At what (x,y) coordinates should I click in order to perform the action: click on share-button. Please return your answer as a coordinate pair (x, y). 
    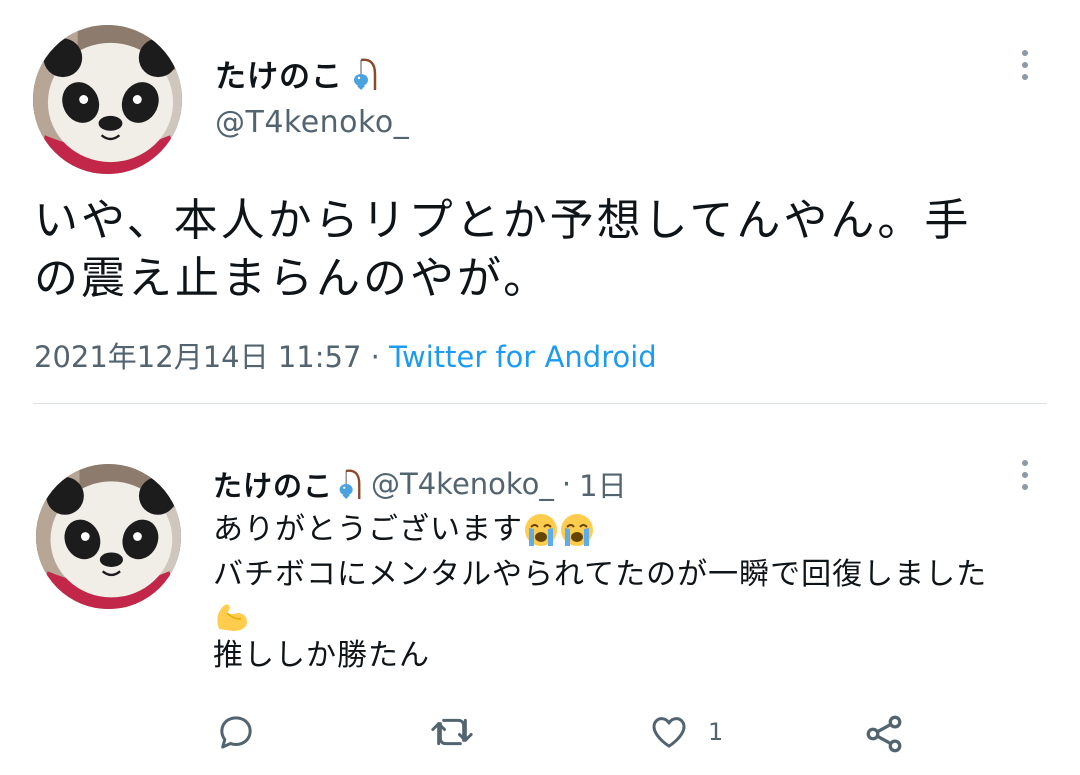
    Looking at the image, I should click on (884, 734).